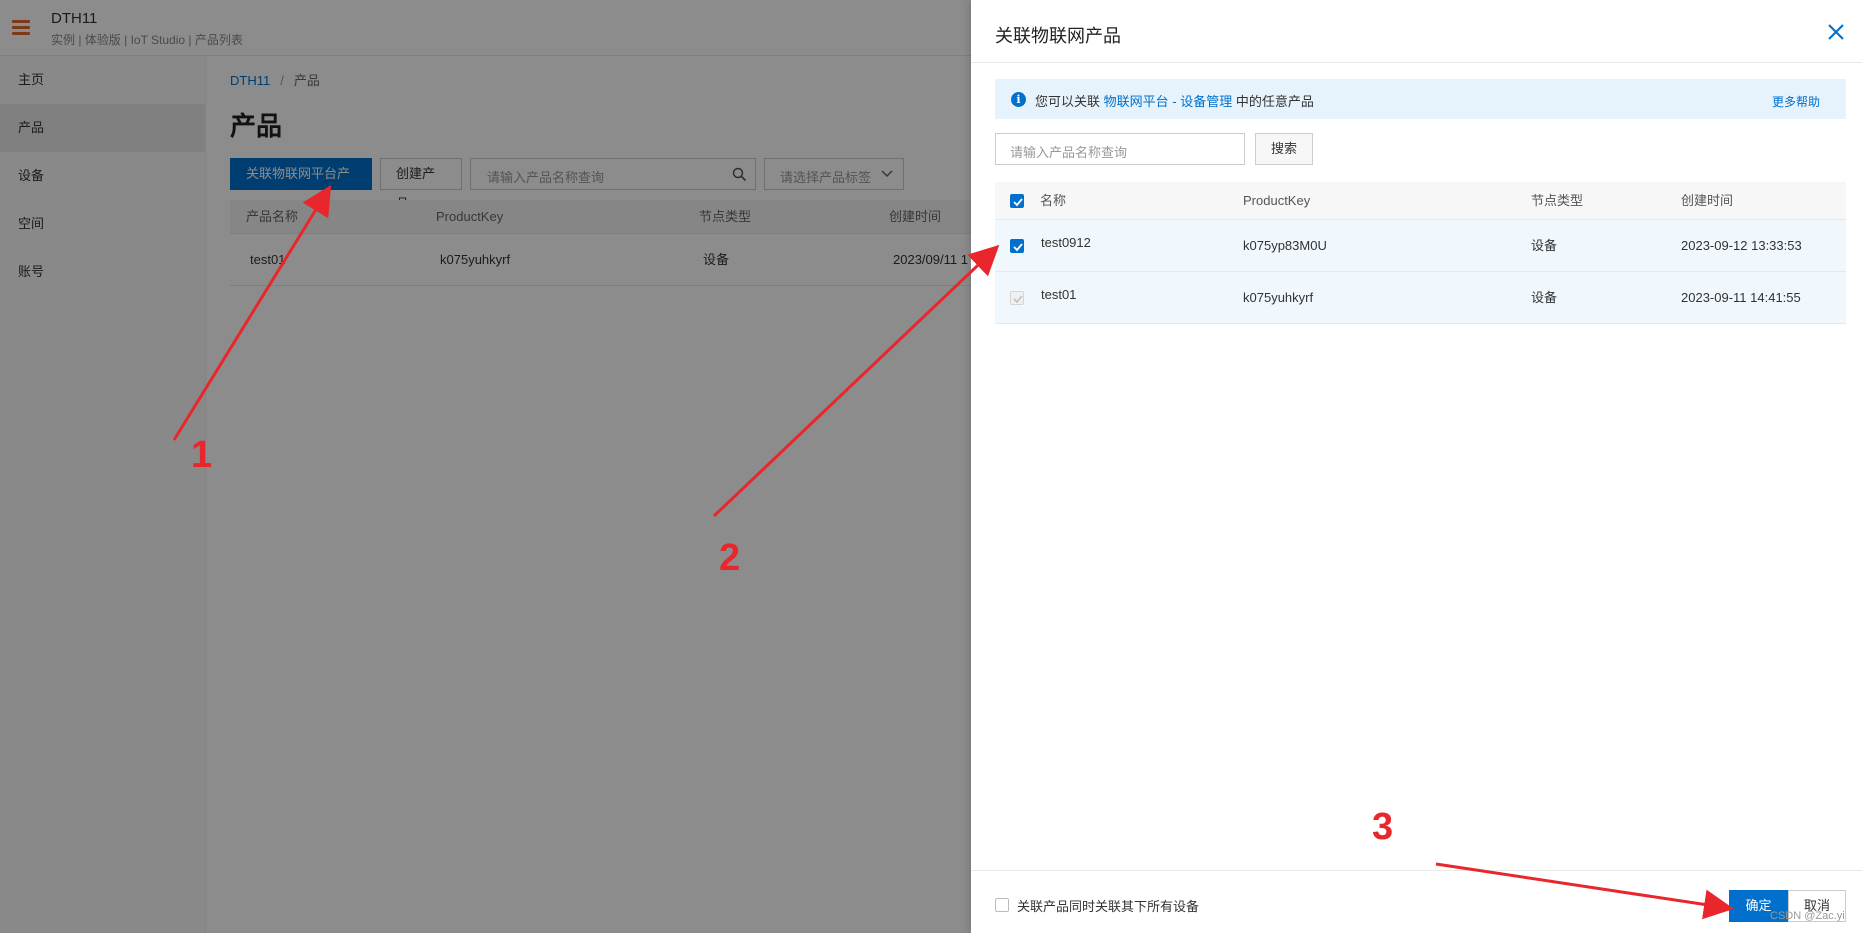  Describe the element at coordinates (1168, 101) in the screenshot. I see `iot-platform-link: 物联网平台 - 设备管理` at that location.